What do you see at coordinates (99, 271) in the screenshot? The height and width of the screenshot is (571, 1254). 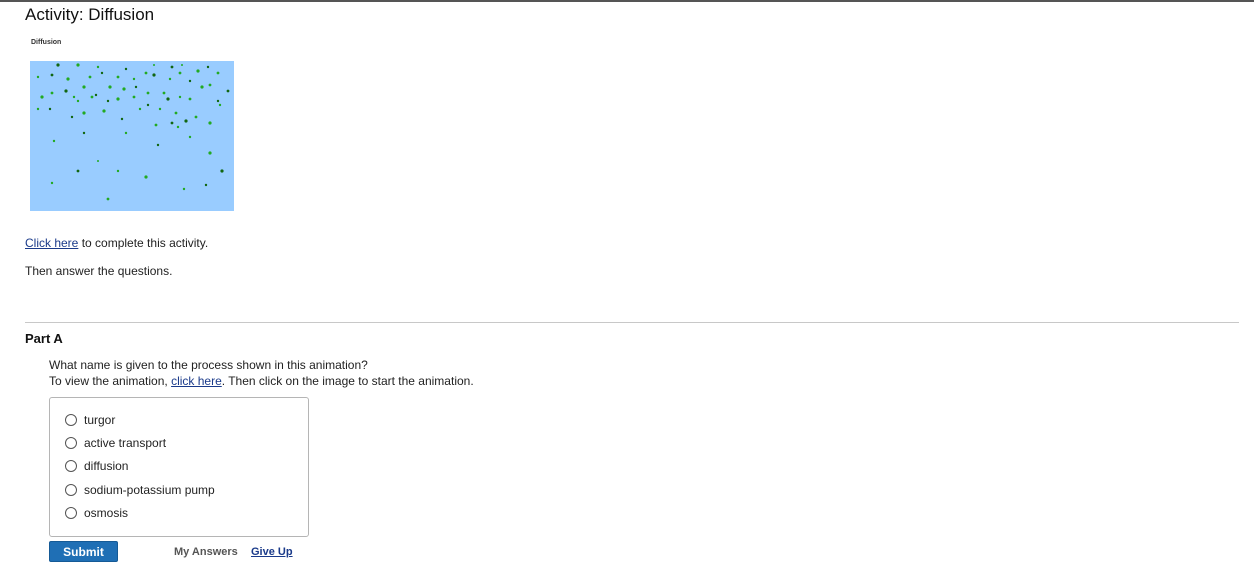 I see `instructions-text: Then answer the questions.` at bounding box center [99, 271].